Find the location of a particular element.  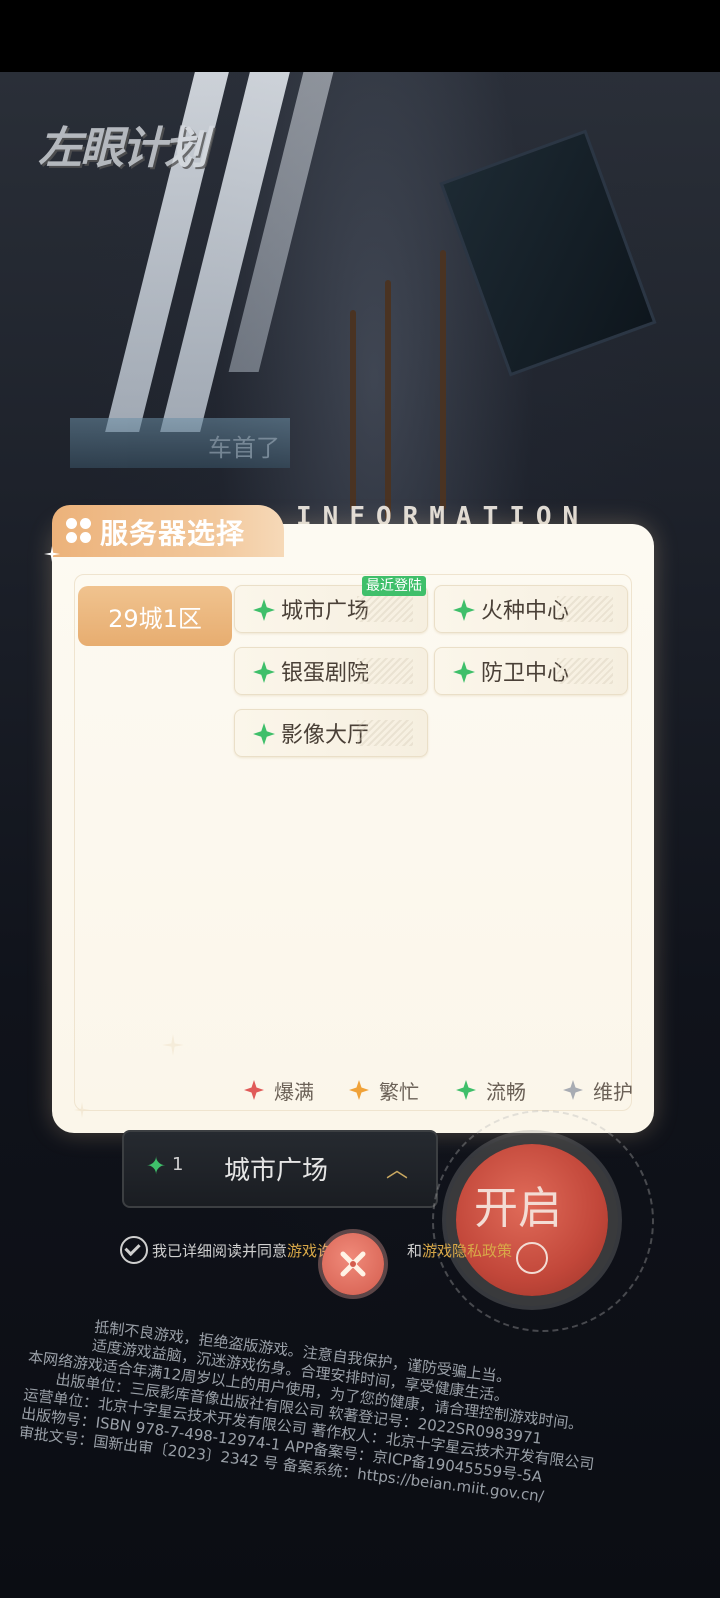

selected-server-number: 1 is located at coordinates (178, 1164).